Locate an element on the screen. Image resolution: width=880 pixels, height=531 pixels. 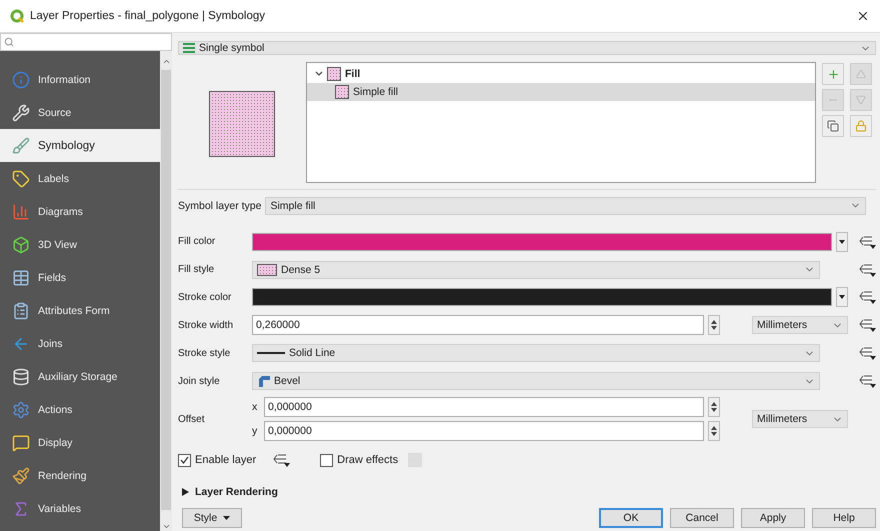
tag-icon is located at coordinates (21, 179).